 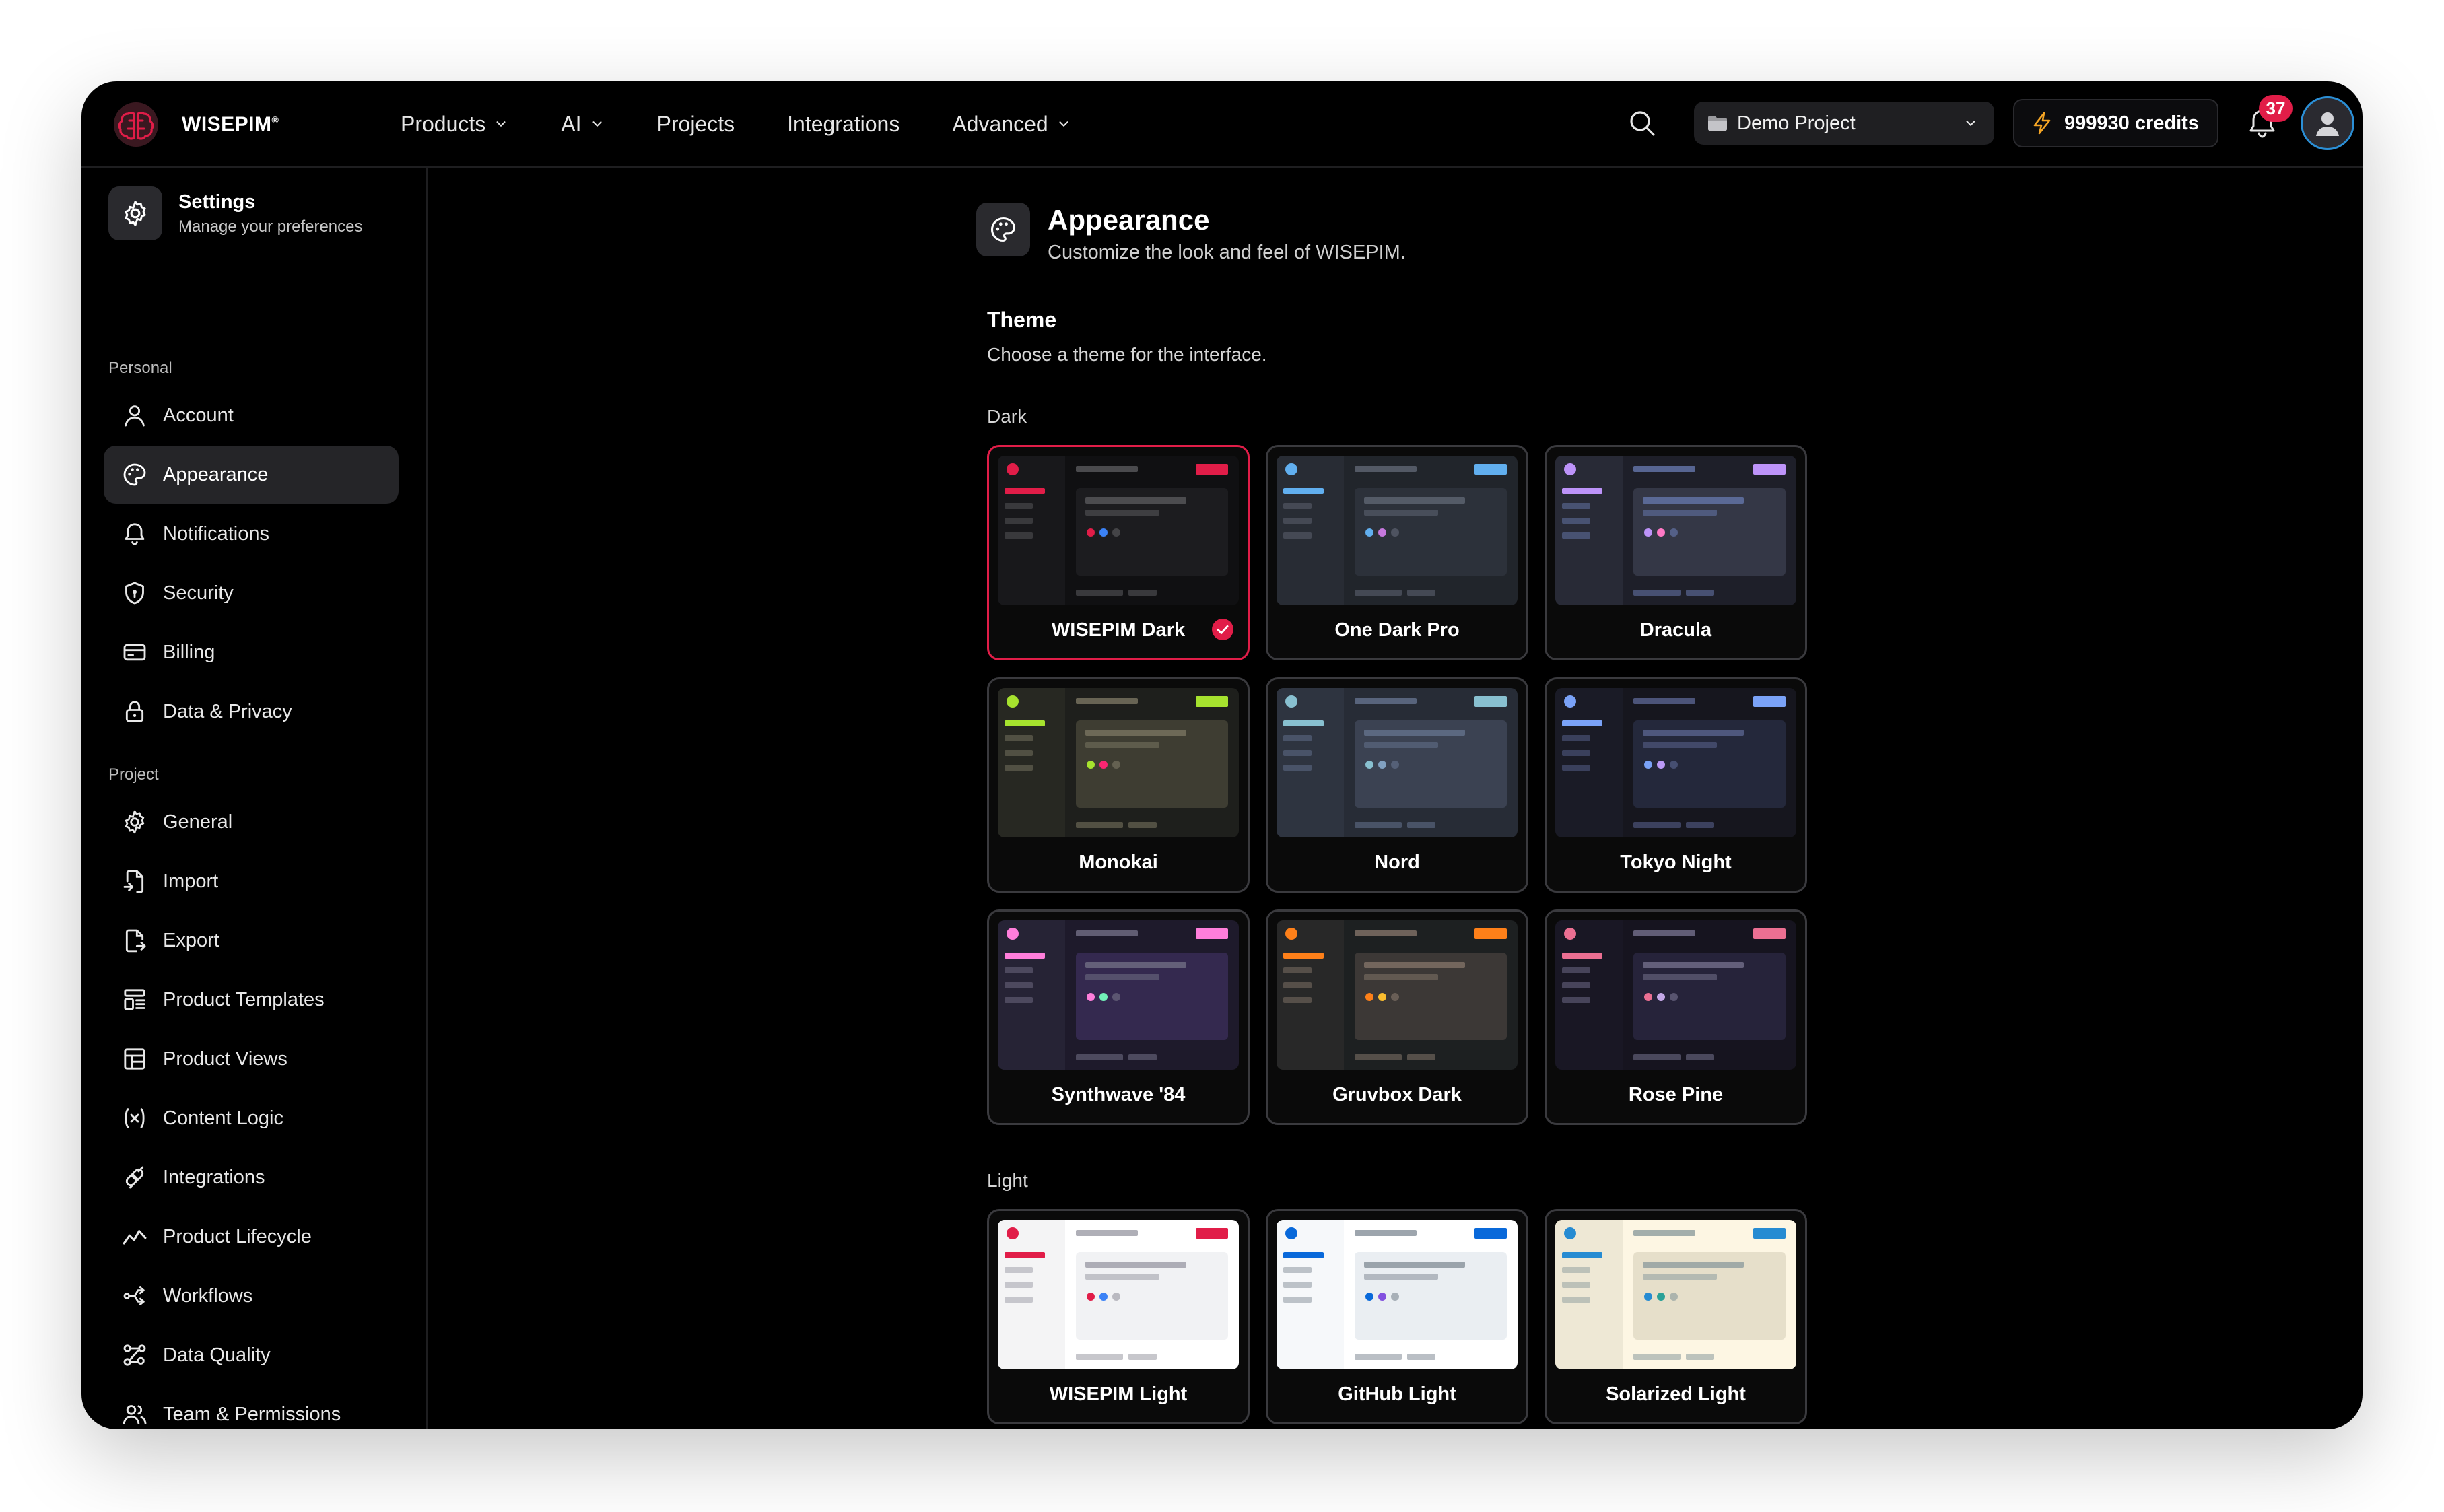 I want to click on theme-card-solarized-light: Solarized Light, so click(x=1676, y=1316).